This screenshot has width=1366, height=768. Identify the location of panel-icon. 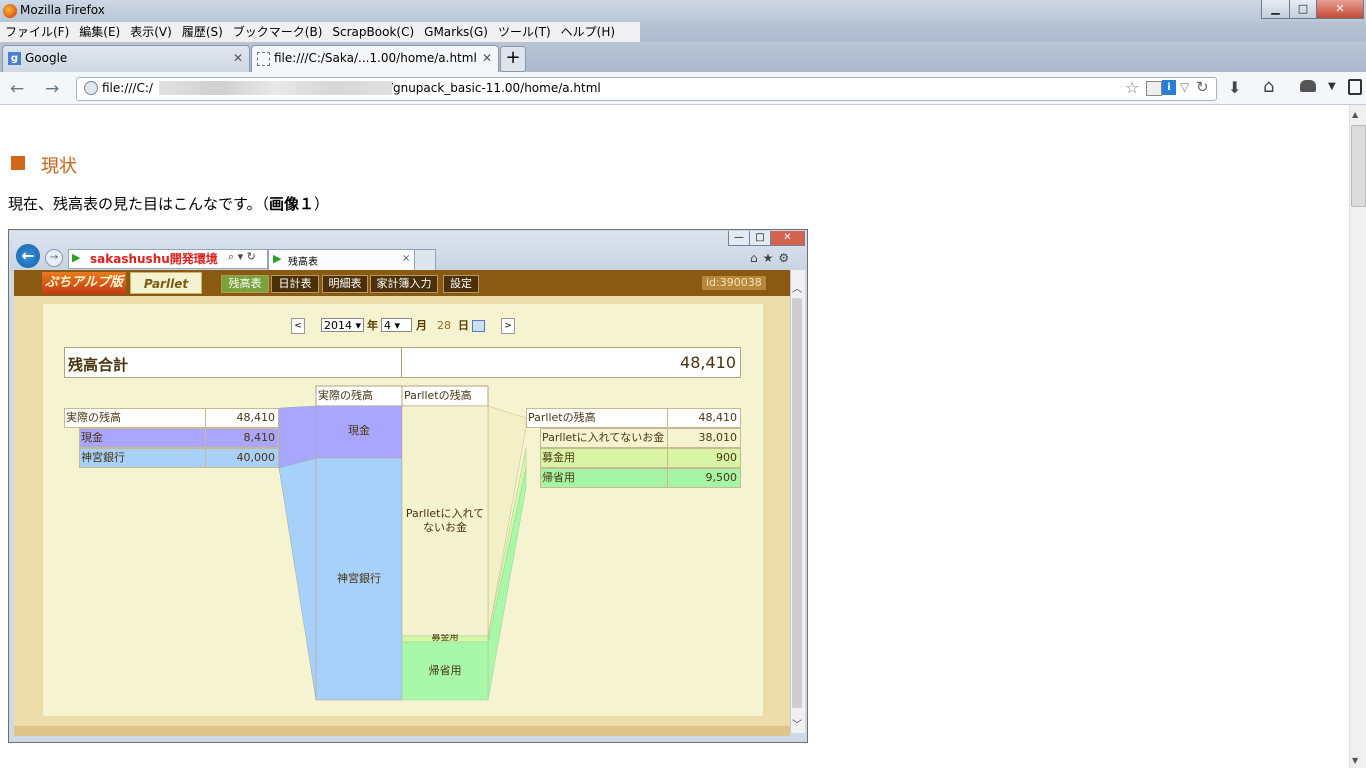
(1355, 87).